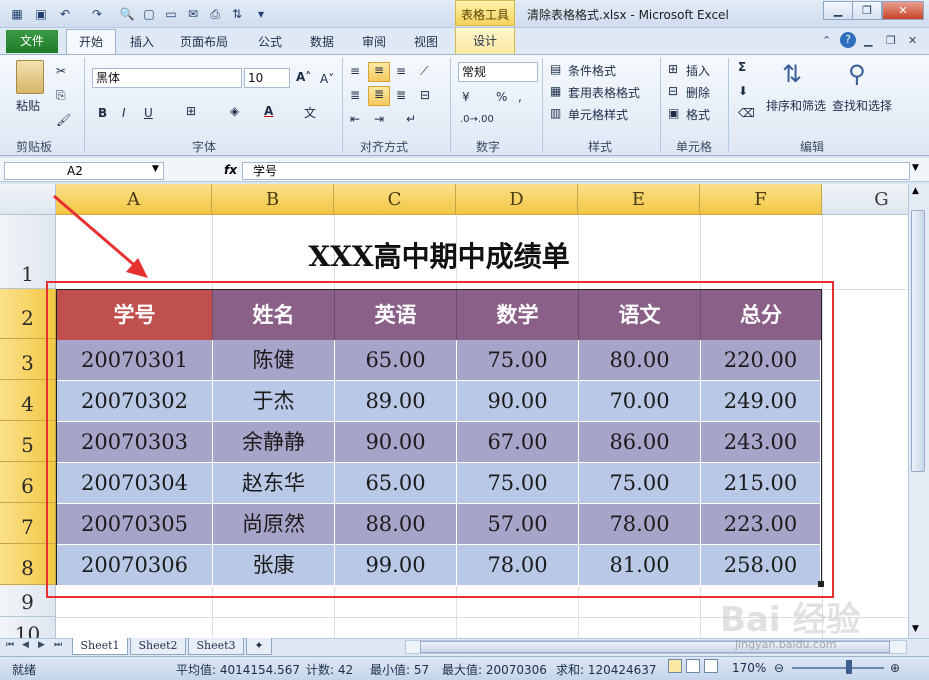 This screenshot has width=929, height=680. I want to click on zoom-in-icon: ⊕, so click(895, 668).